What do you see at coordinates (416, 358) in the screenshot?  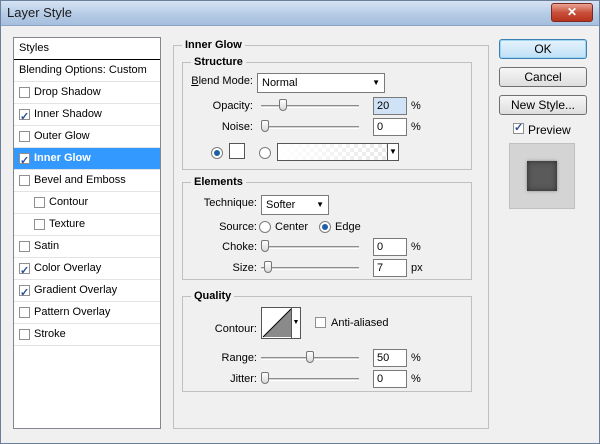 I see `range-unit: %` at bounding box center [416, 358].